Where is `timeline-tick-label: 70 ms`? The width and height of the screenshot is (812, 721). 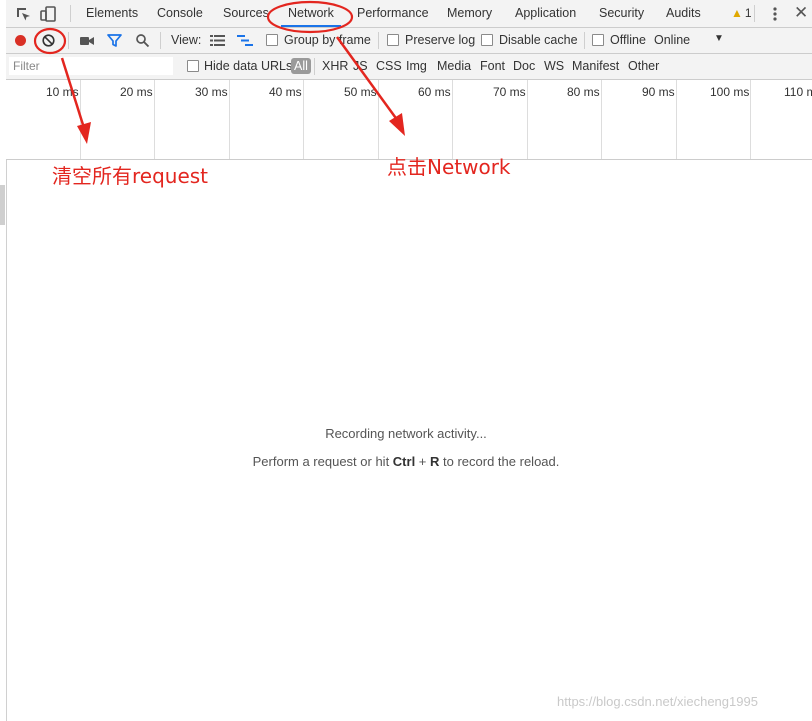
timeline-tick-label: 70 ms is located at coordinates (509, 92).